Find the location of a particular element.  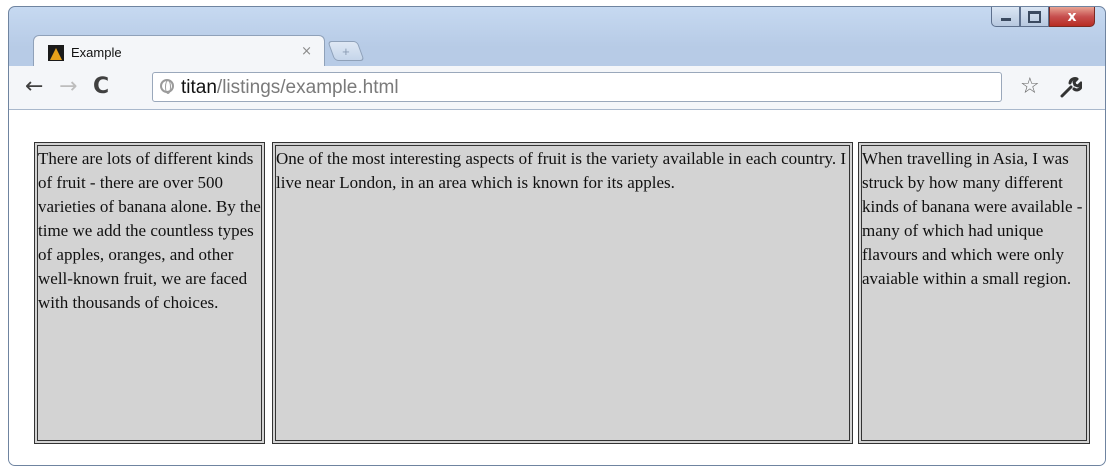

close-window-button: x is located at coordinates (1072, 17).